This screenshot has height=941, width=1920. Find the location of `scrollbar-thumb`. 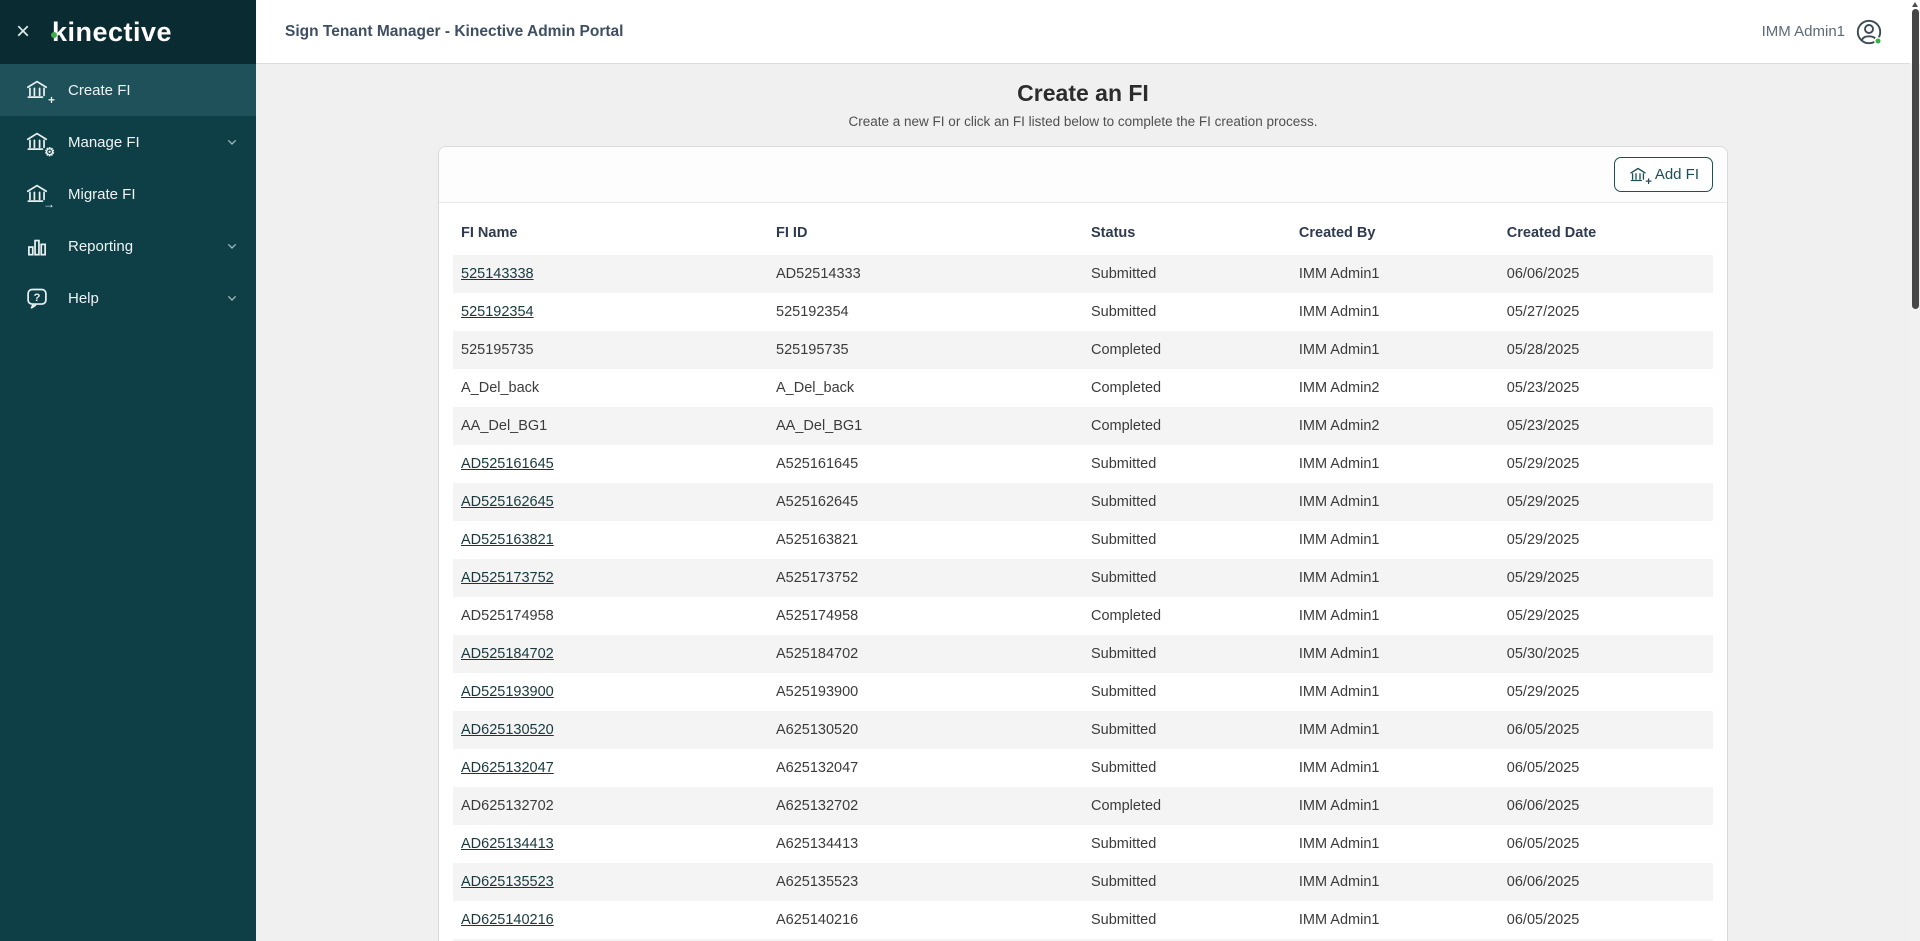

scrollbar-thumb is located at coordinates (1915, 159).